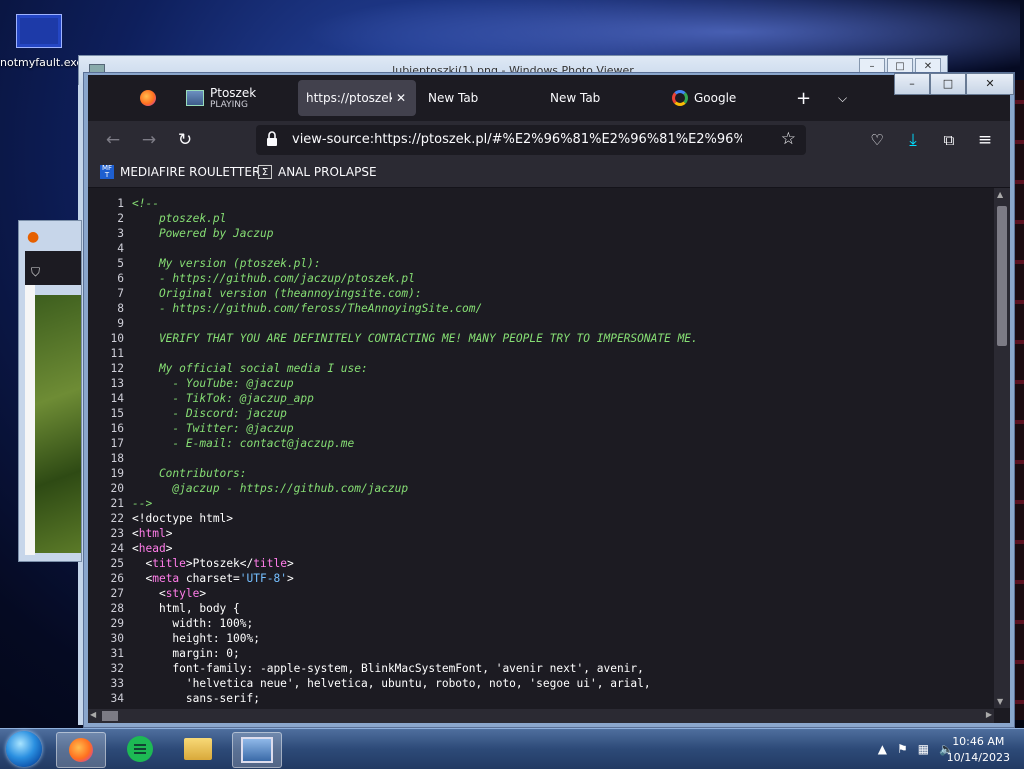 The width and height of the screenshot is (1024, 769). Describe the element at coordinates (81, 750) in the screenshot. I see `taskbar-firefox` at that location.